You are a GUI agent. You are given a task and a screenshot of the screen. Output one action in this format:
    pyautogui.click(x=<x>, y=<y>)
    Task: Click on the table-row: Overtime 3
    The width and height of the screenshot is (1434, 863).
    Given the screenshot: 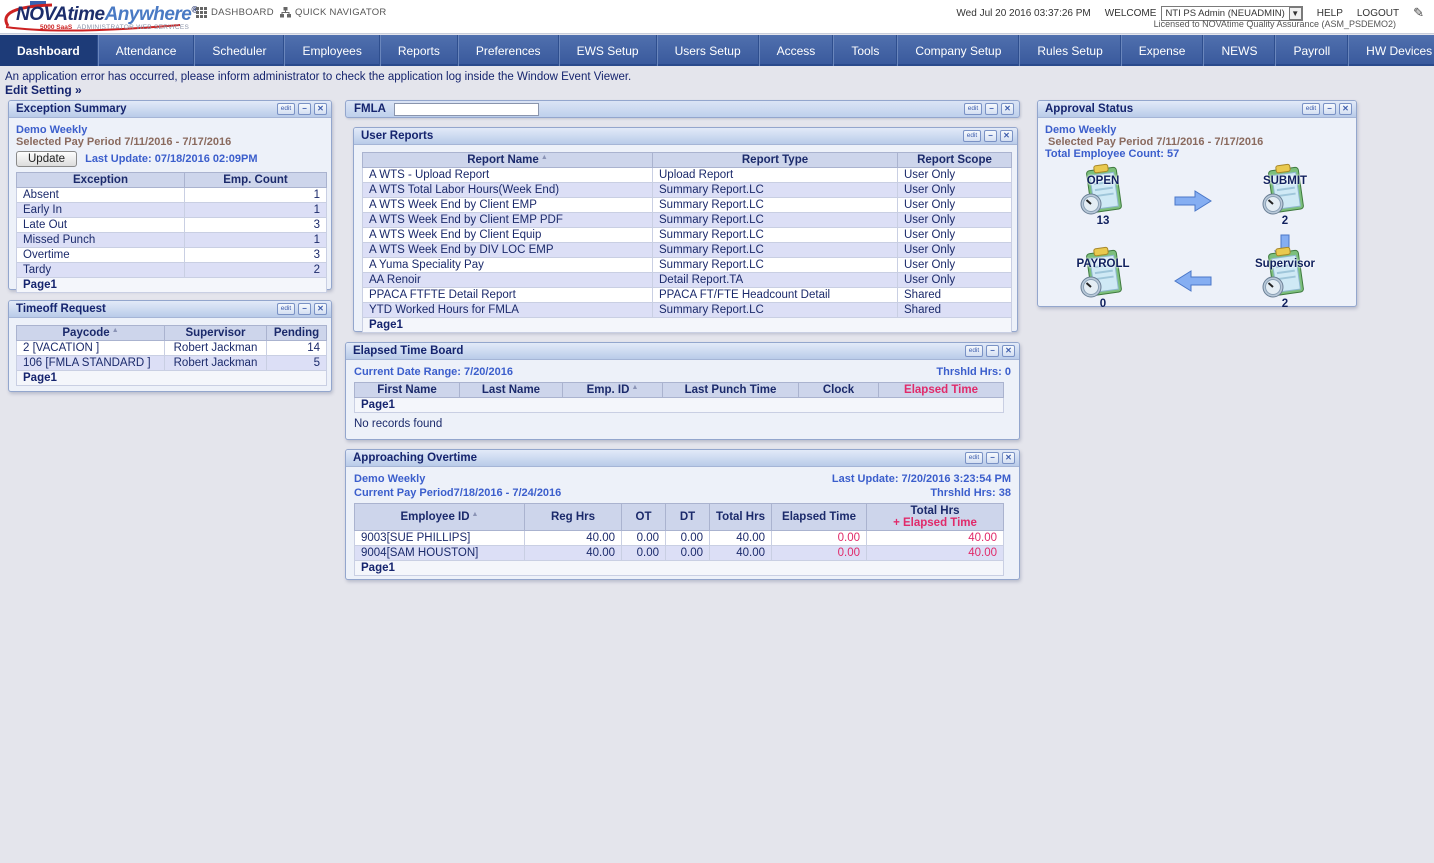 What is the action you would take?
    pyautogui.click(x=171, y=255)
    